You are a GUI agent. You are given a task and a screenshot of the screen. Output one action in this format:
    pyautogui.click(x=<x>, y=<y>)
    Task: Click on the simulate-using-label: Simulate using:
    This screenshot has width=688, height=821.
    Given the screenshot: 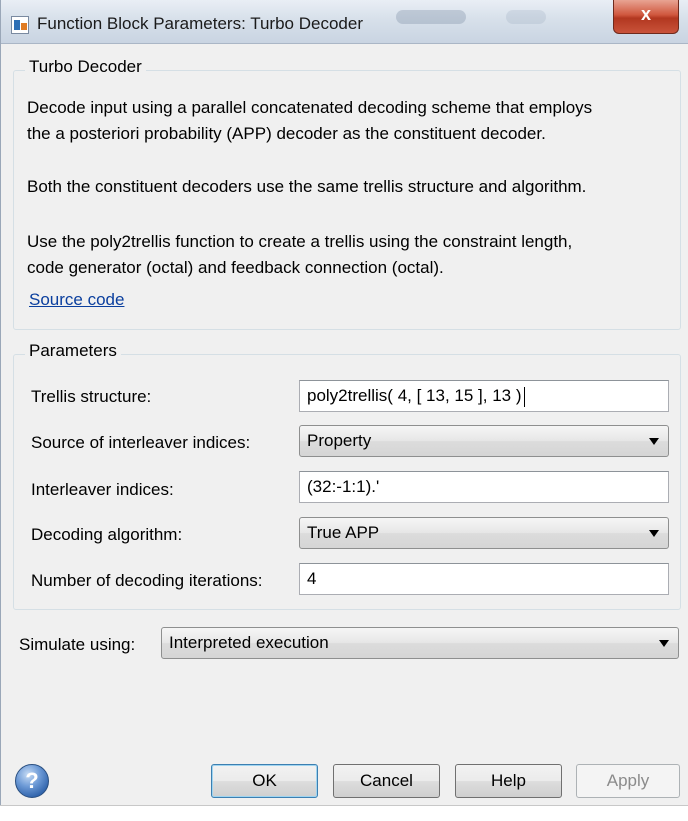 What is the action you would take?
    pyautogui.click(x=77, y=644)
    